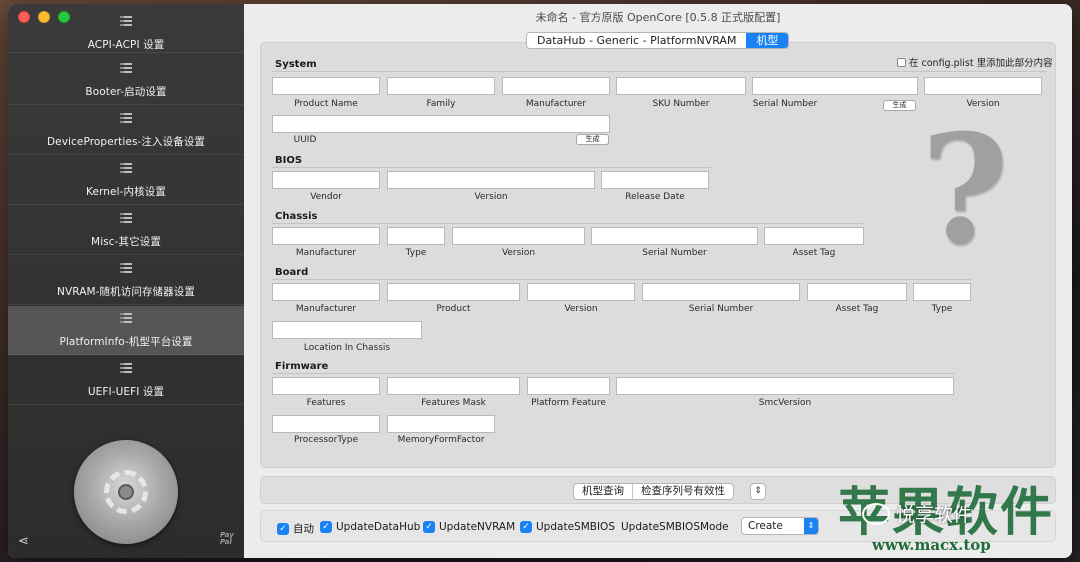 The width and height of the screenshot is (1080, 562). What do you see at coordinates (780, 526) in the screenshot?
I see `smbios-mode-select: Create ⇕` at bounding box center [780, 526].